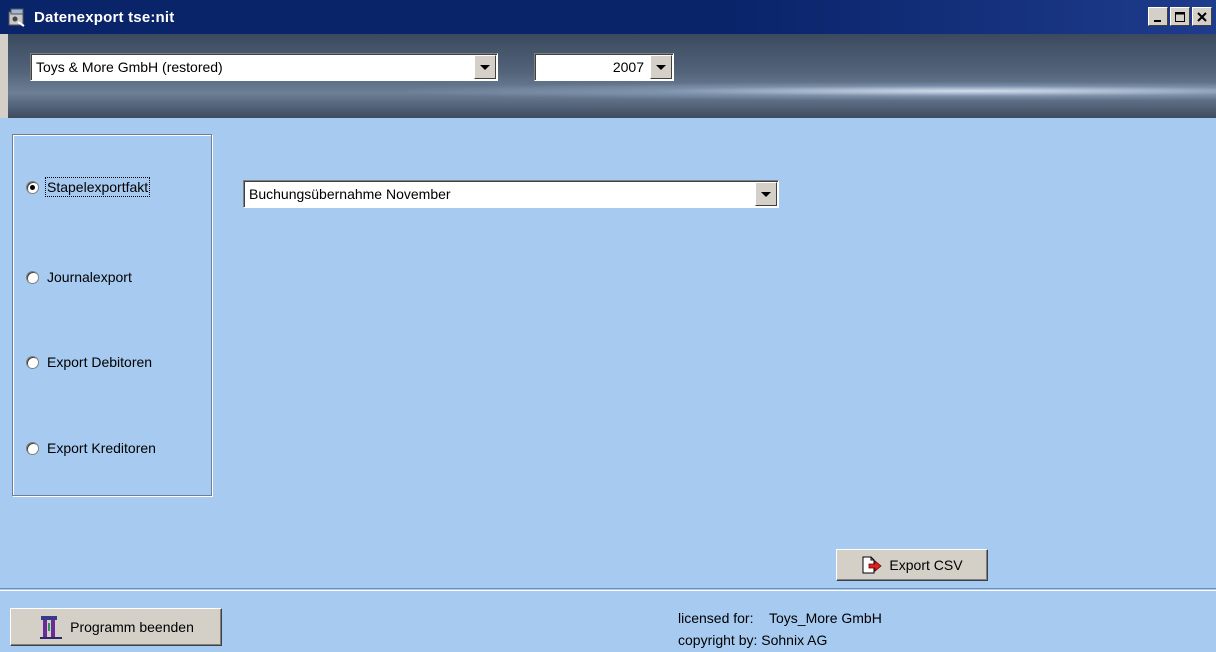 The image size is (1216, 652). I want to click on year-select-value: 2007, so click(628, 67).